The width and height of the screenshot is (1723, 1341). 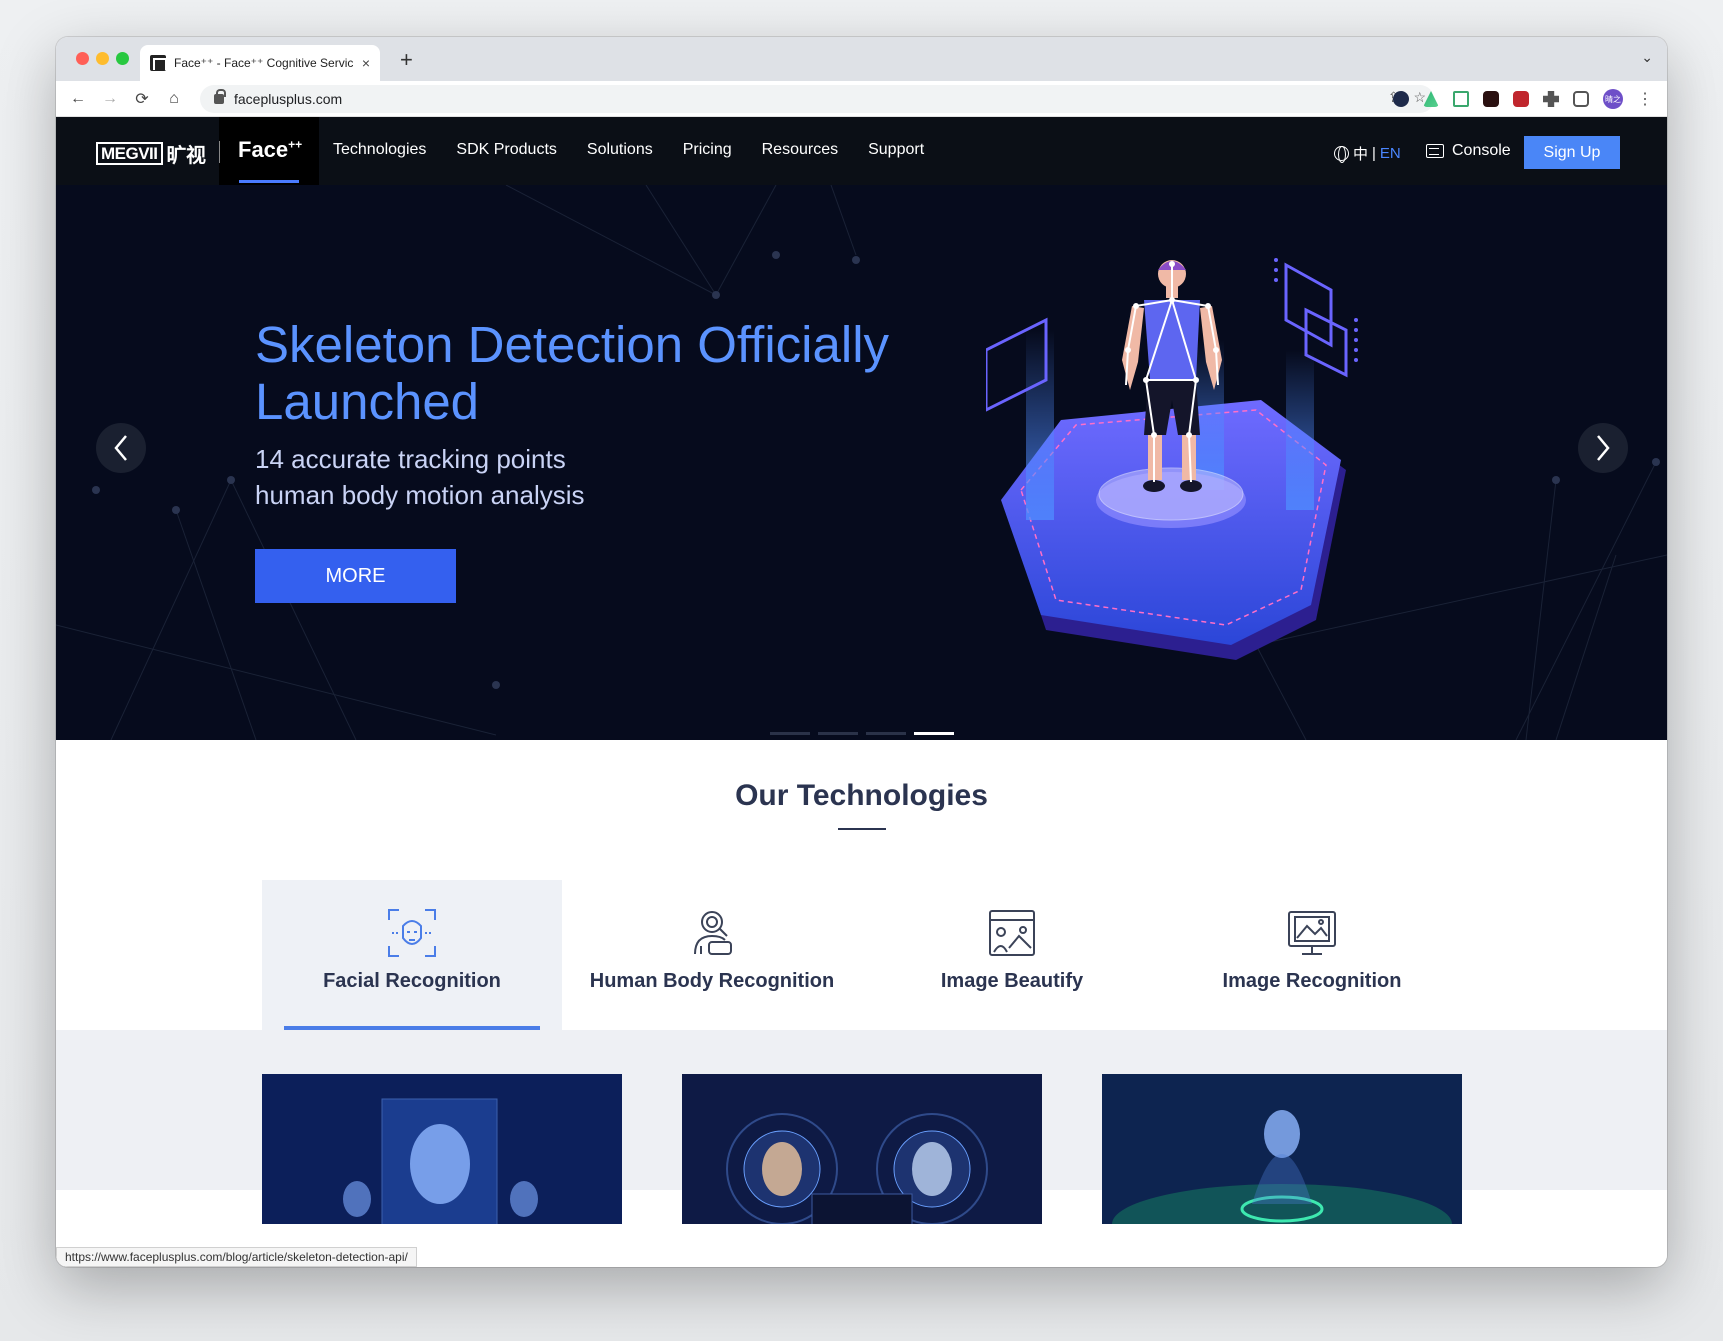 I want to click on brand-divider, so click(x=219, y=152).